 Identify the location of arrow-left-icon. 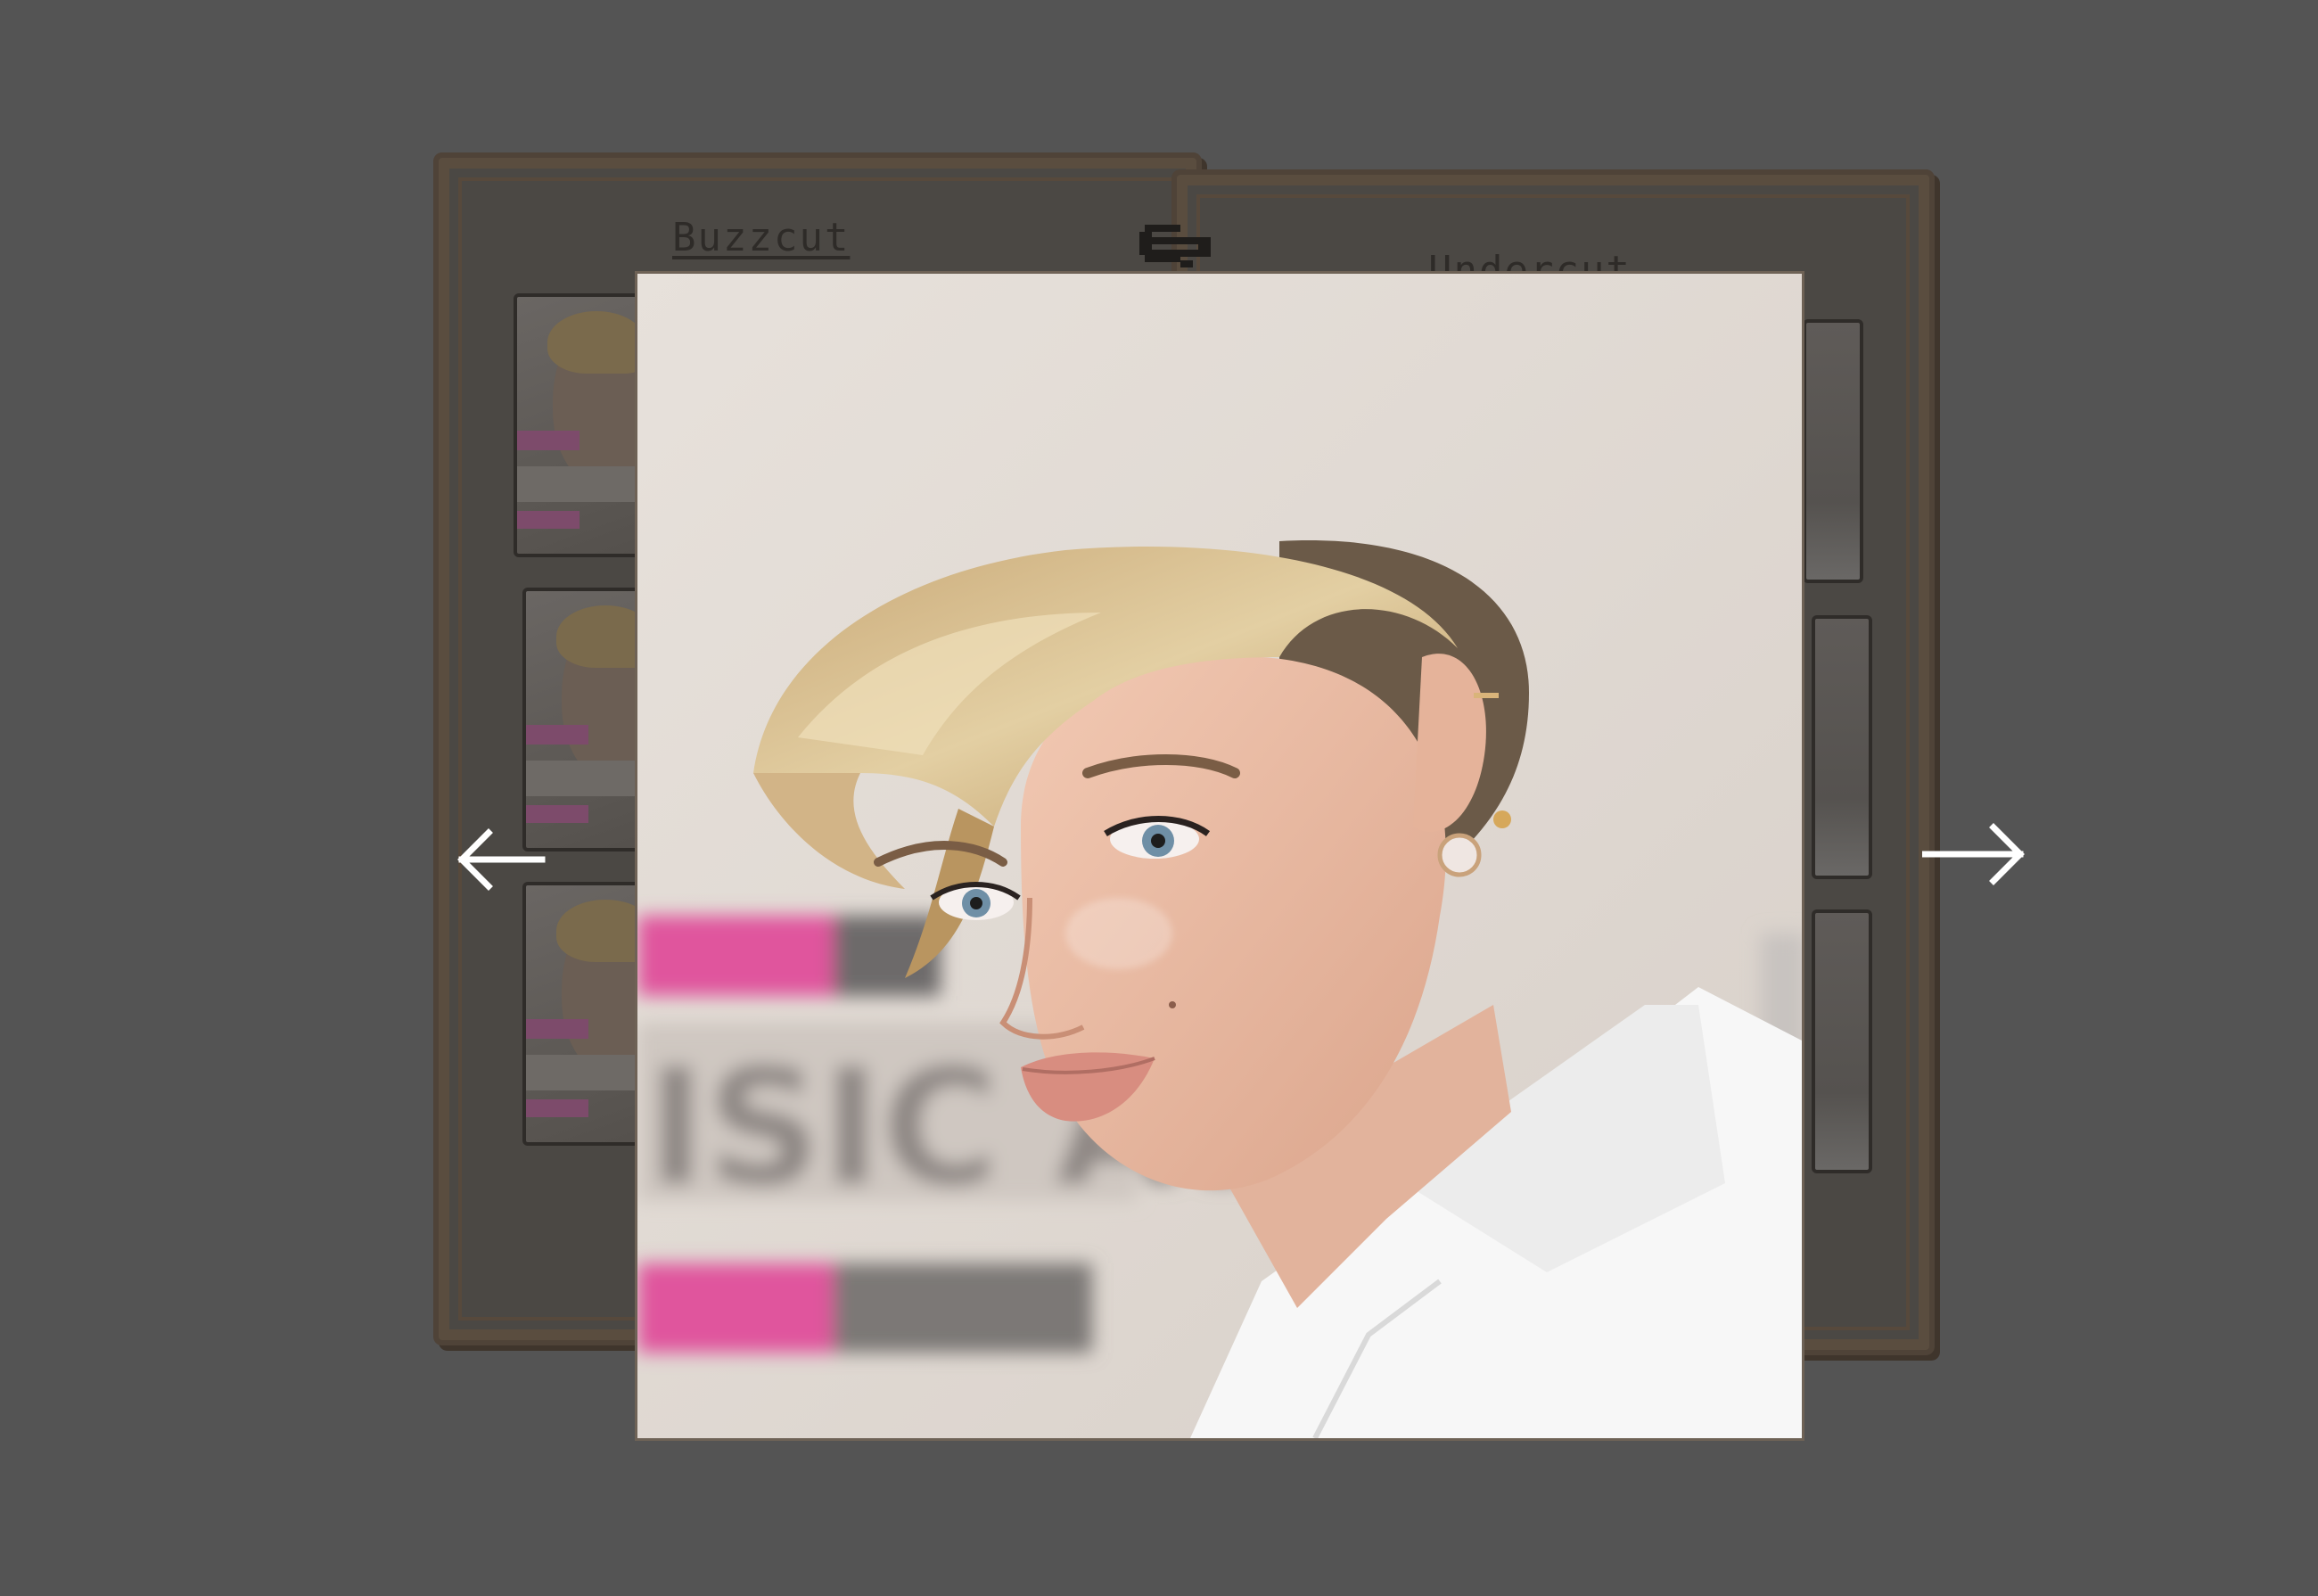
(506, 859).